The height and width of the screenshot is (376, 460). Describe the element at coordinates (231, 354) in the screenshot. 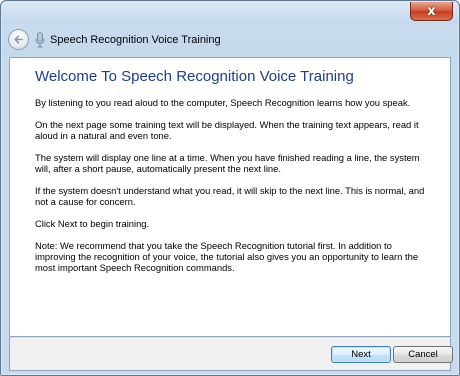

I see `wizard-footer: Next Cancel` at that location.